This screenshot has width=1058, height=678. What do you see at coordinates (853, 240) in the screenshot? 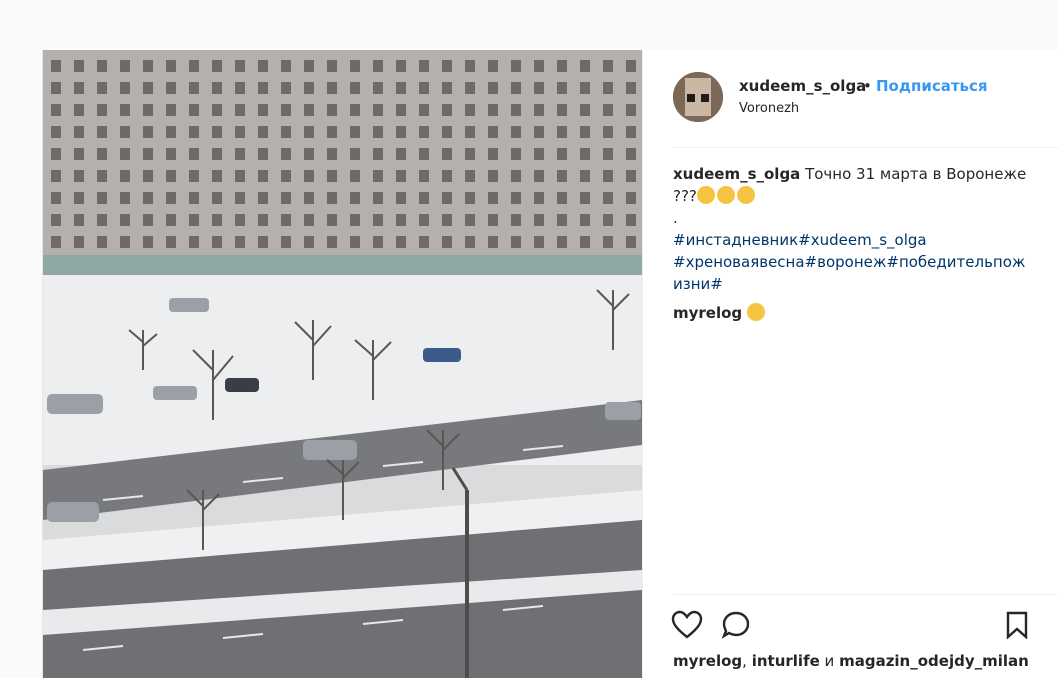
I see `hashtags-line1: #инстадневник#xudeem_s_olga` at bounding box center [853, 240].